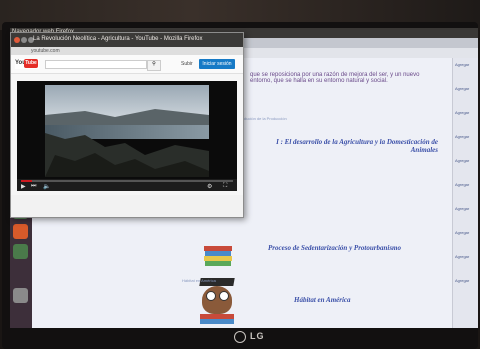 This screenshot has height=349, width=480. Describe the element at coordinates (209, 186) in the screenshot. I see `settings-icon: ⚙` at that location.